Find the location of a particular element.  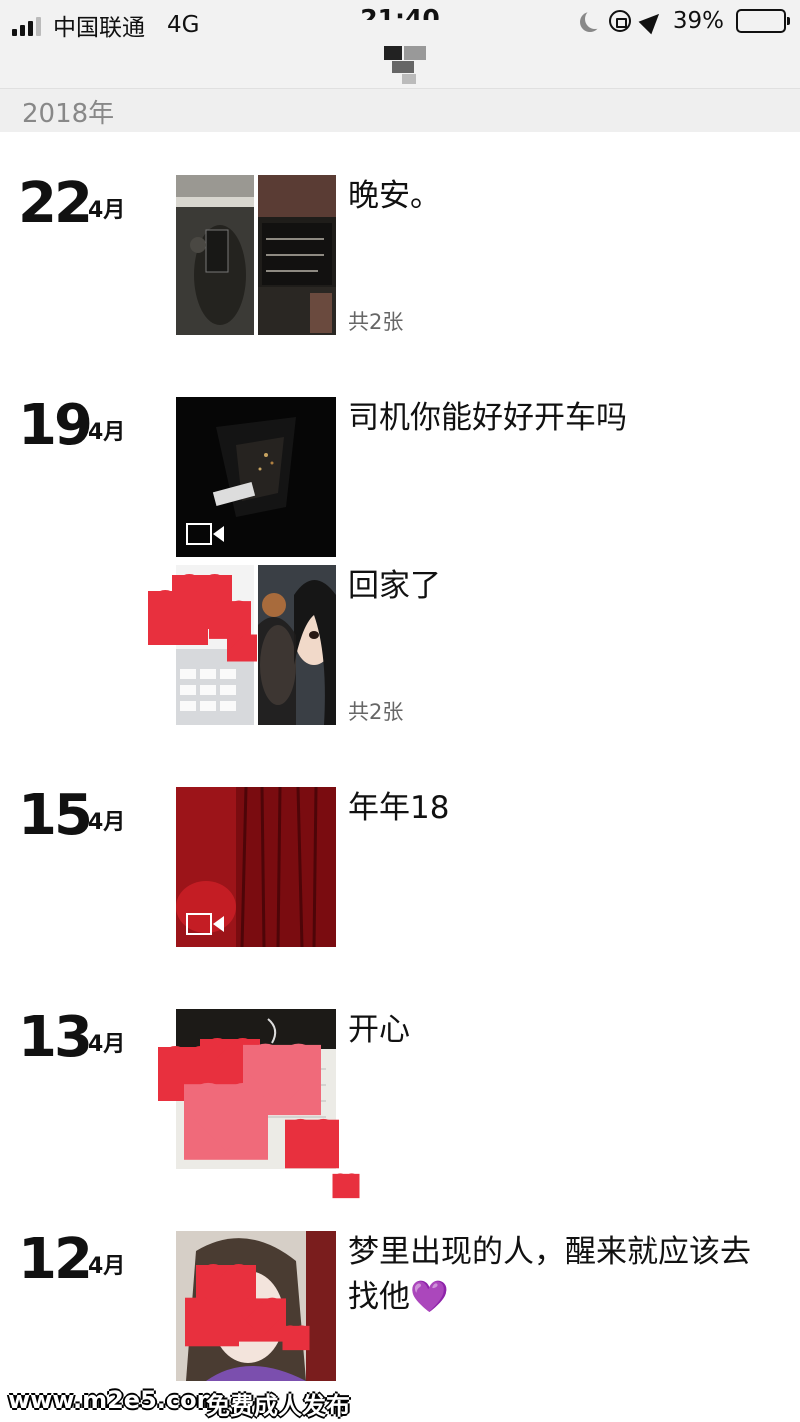

battery-icon is located at coordinates (763, 21).